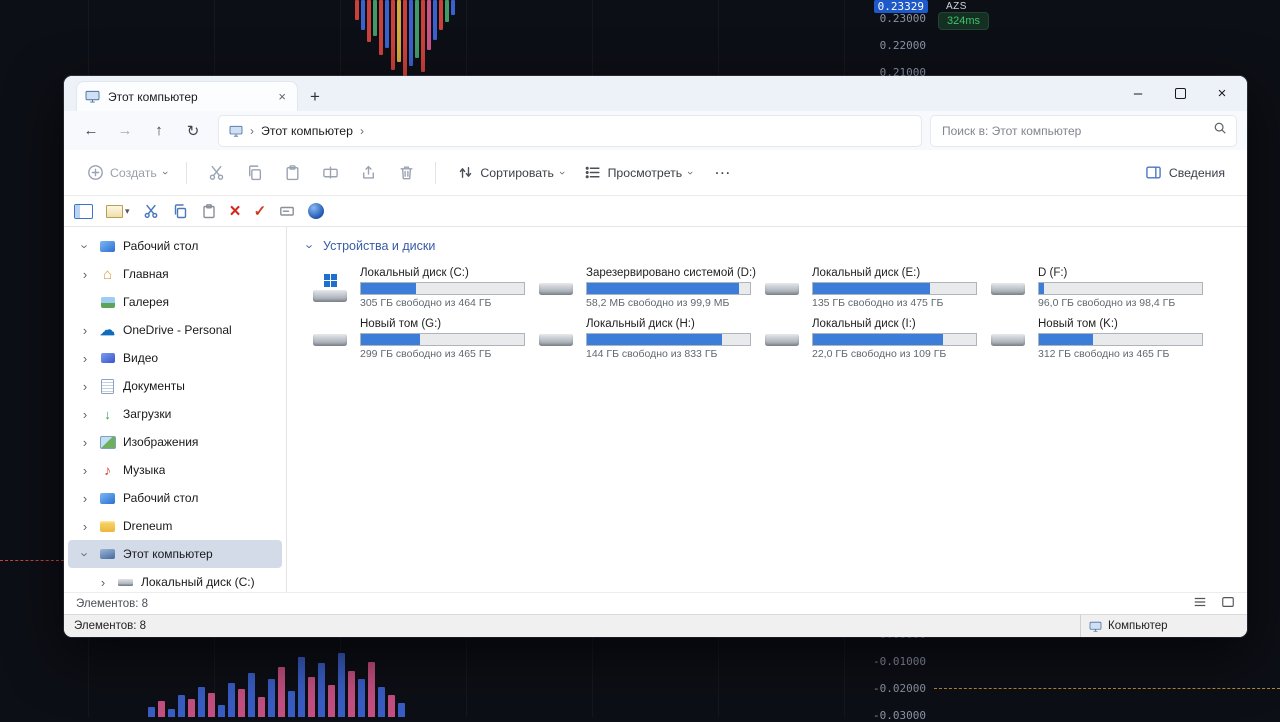 Image resolution: width=1280 pixels, height=722 pixels. I want to click on new-button: Создать ›, so click(126, 173).